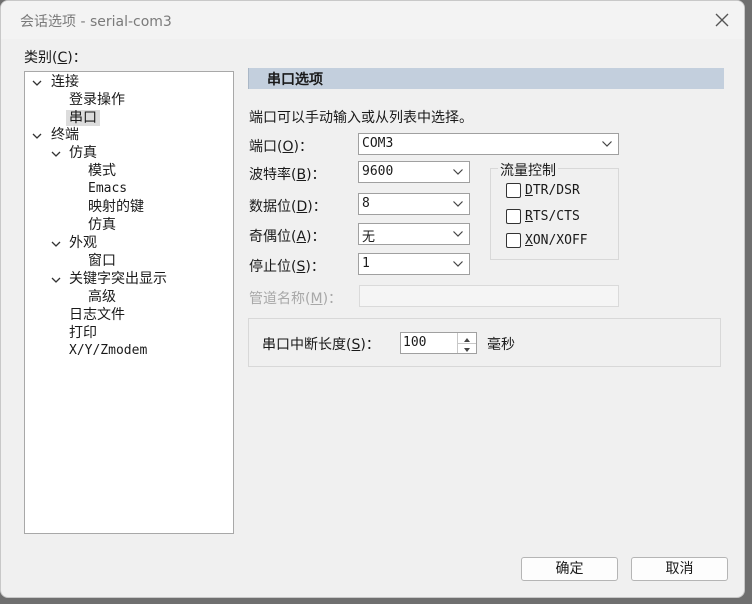 Image resolution: width=752 pixels, height=604 pixels. What do you see at coordinates (528, 170) in the screenshot?
I see `flow-control-title: 流量控制` at bounding box center [528, 170].